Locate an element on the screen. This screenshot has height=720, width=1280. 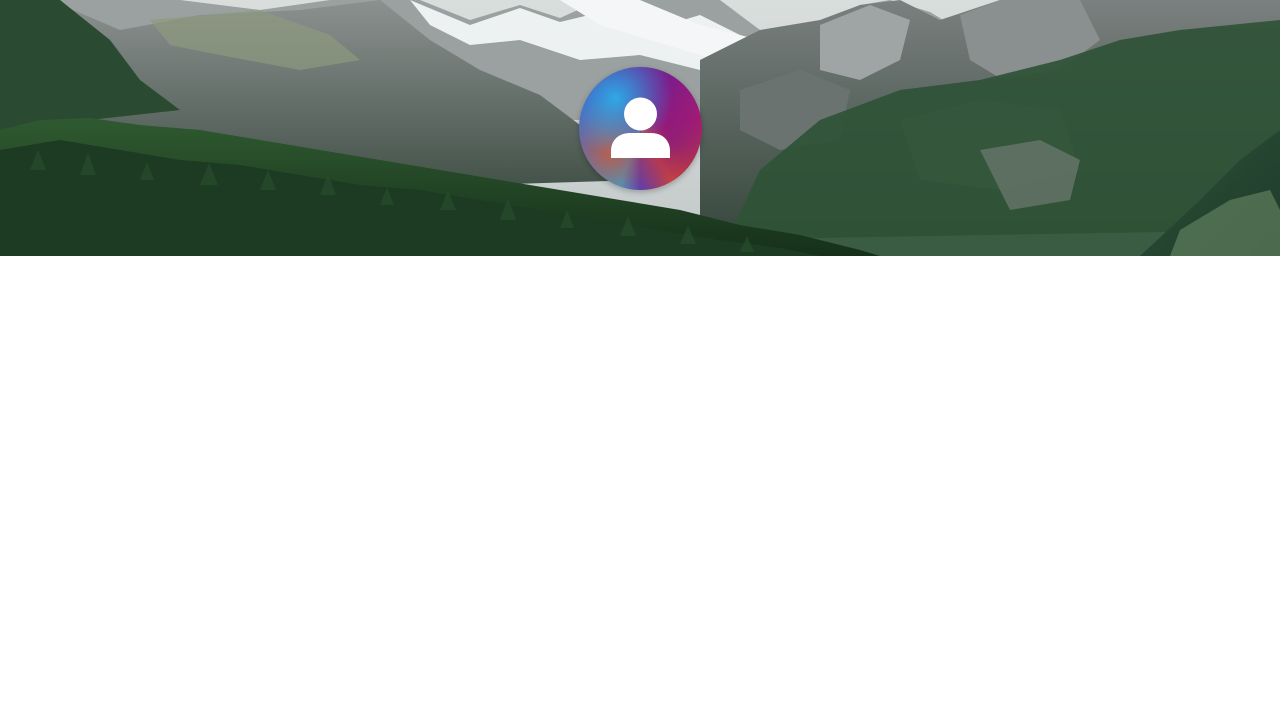
profile-avatar is located at coordinates (640, 128).